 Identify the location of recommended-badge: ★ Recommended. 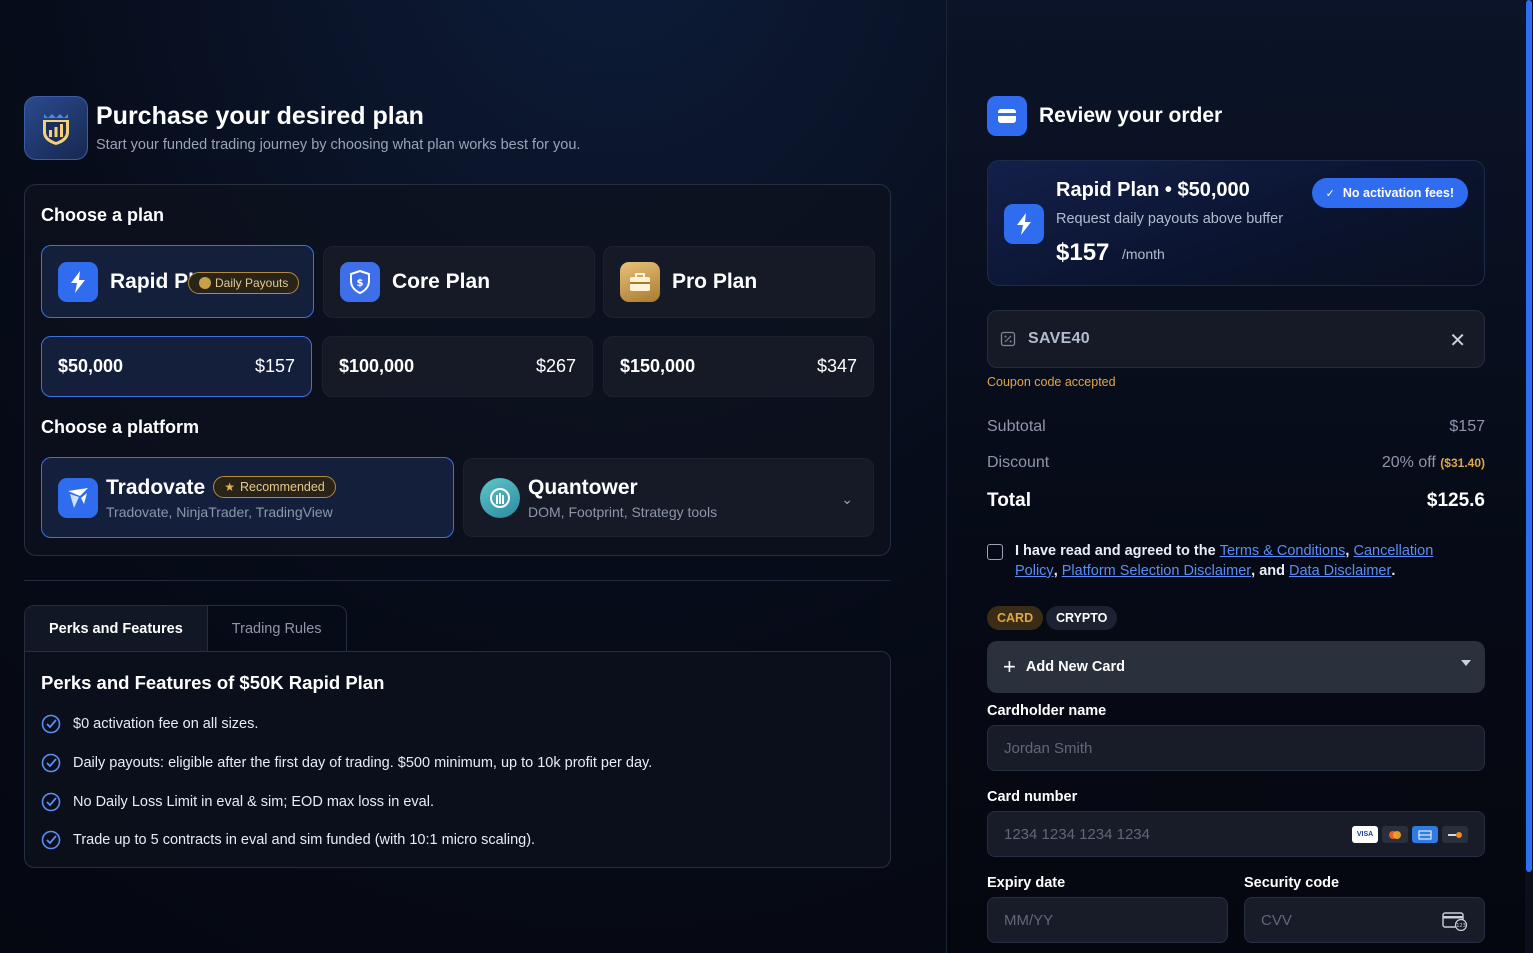
(274, 486).